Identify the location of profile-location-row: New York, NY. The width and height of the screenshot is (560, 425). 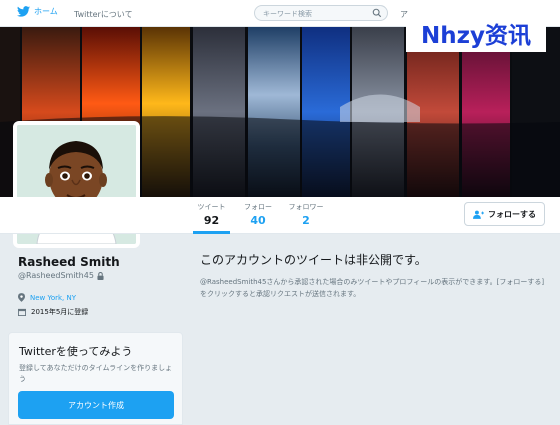
(47, 297).